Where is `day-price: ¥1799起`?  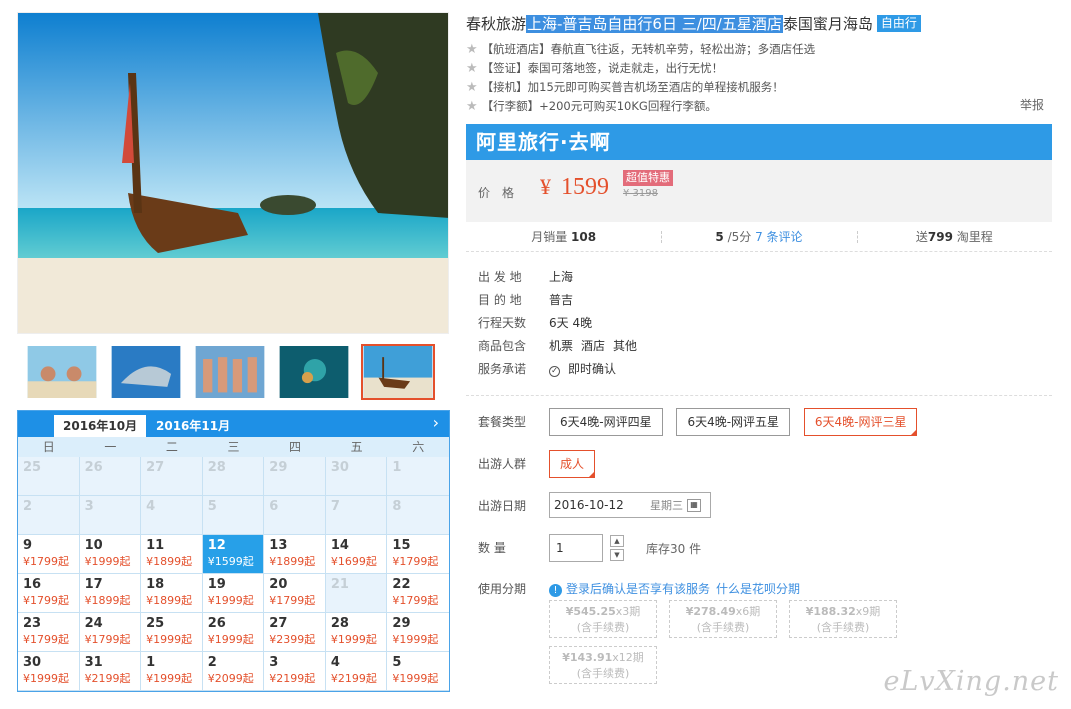 day-price: ¥1799起 is located at coordinates (292, 600).